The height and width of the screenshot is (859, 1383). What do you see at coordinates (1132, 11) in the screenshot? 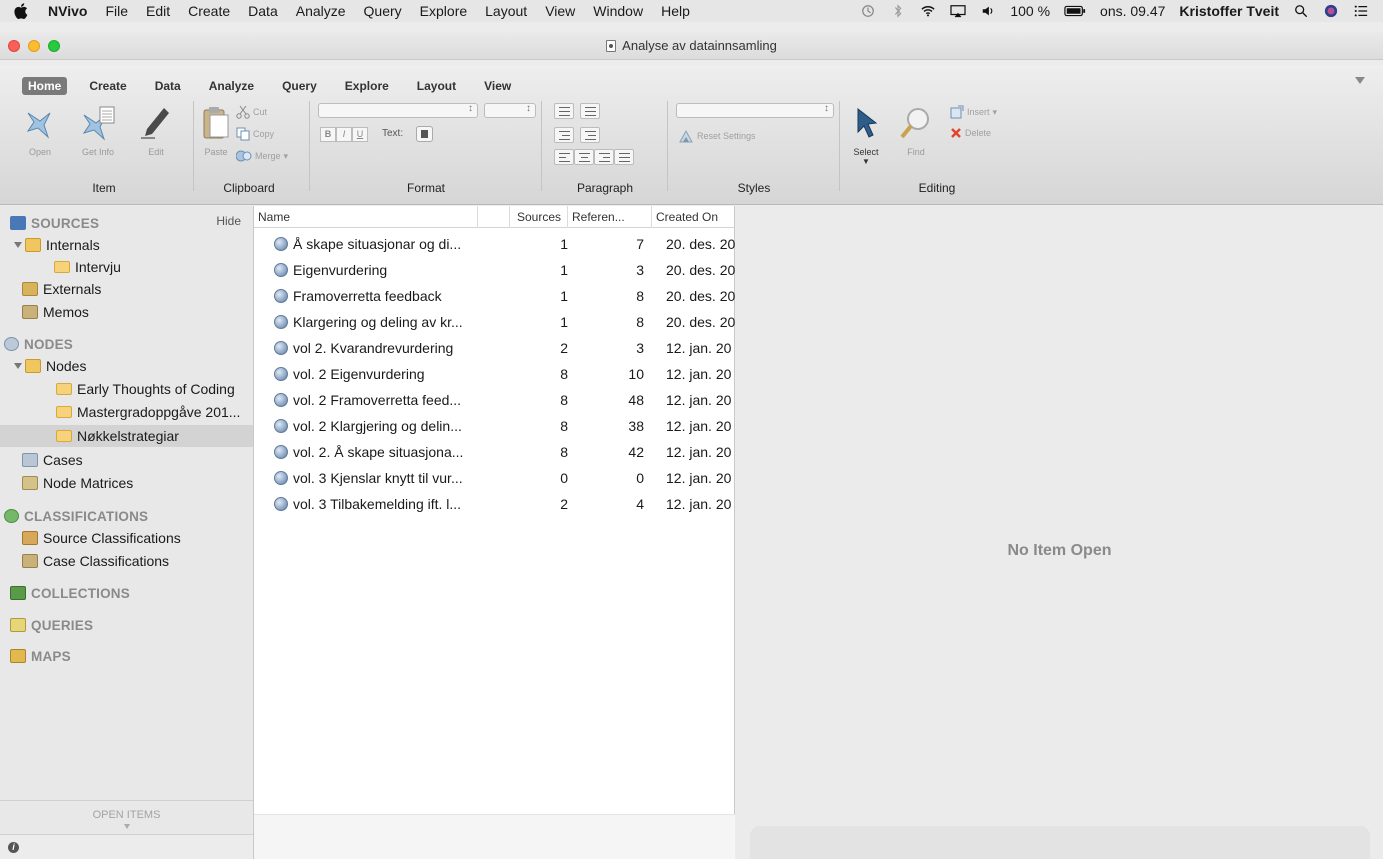
I see `menubar-clock: ons. 09.47` at bounding box center [1132, 11].